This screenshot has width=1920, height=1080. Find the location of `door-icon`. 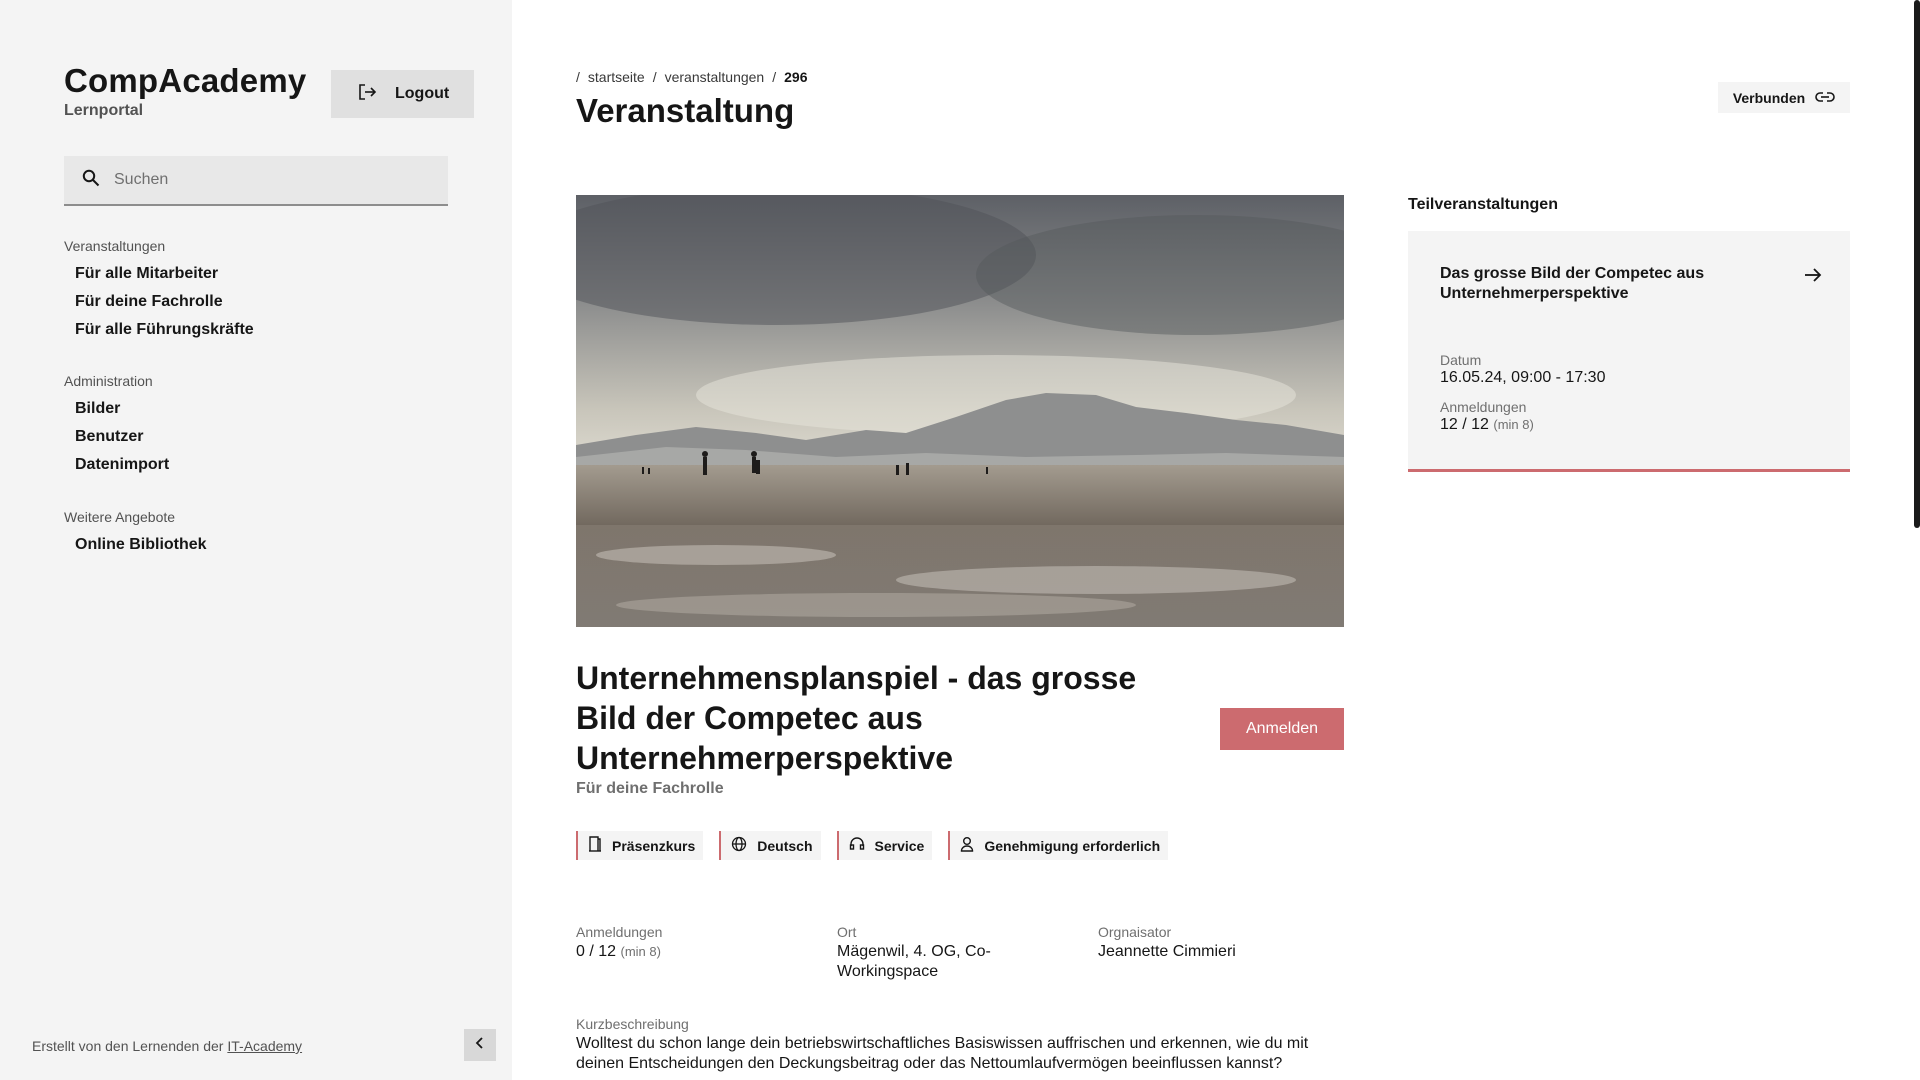

door-icon is located at coordinates (595, 845).